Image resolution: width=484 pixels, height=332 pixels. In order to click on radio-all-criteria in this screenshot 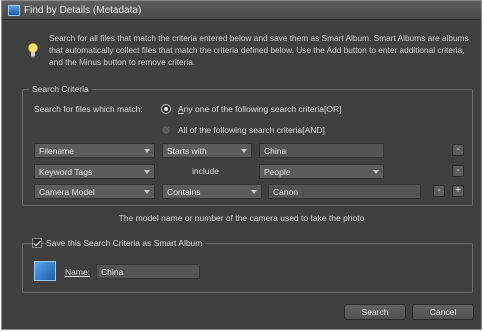, I will do `click(166, 130)`.